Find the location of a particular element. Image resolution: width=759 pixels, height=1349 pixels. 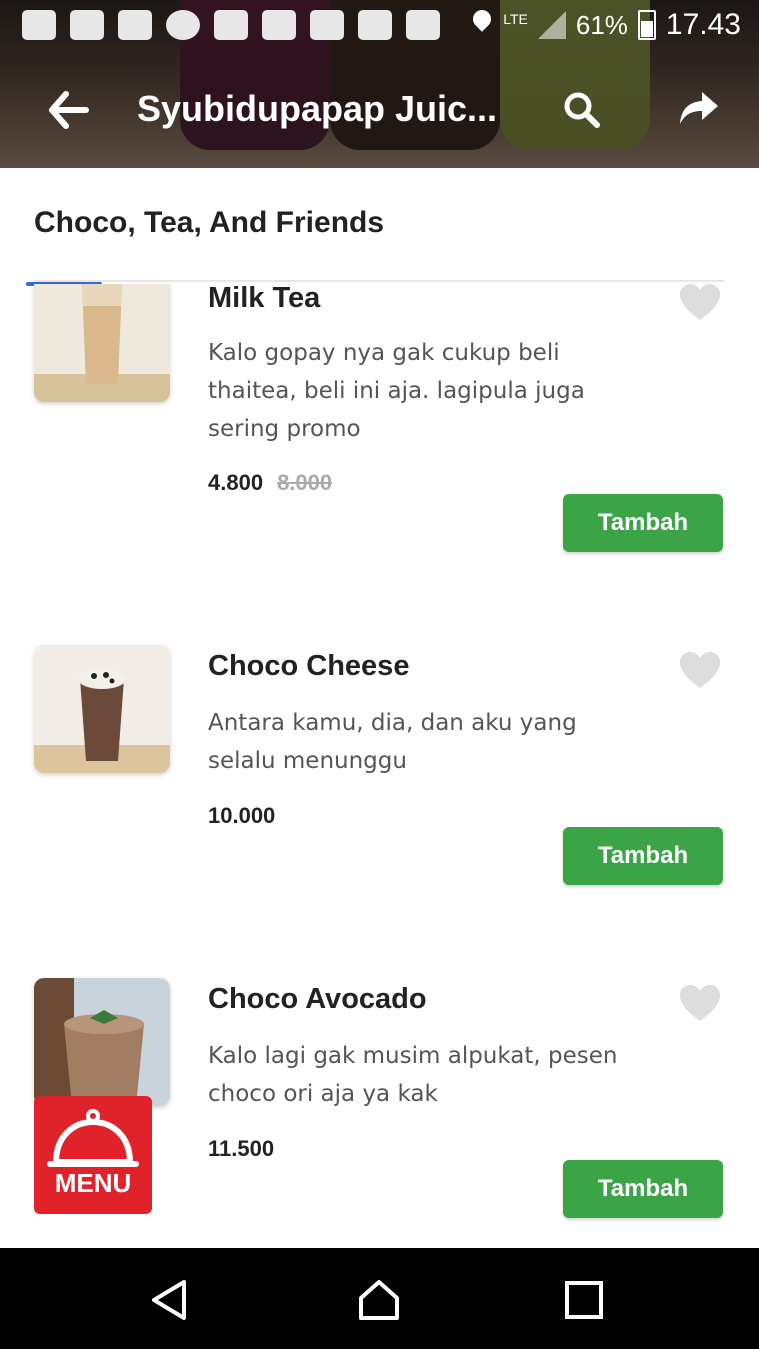

battery-icon is located at coordinates (646, 25).